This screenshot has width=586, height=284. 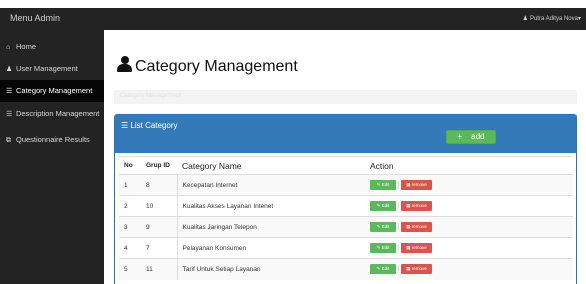 What do you see at coordinates (159, 165) in the screenshot?
I see `column-header-grup-id: Grup ID` at bounding box center [159, 165].